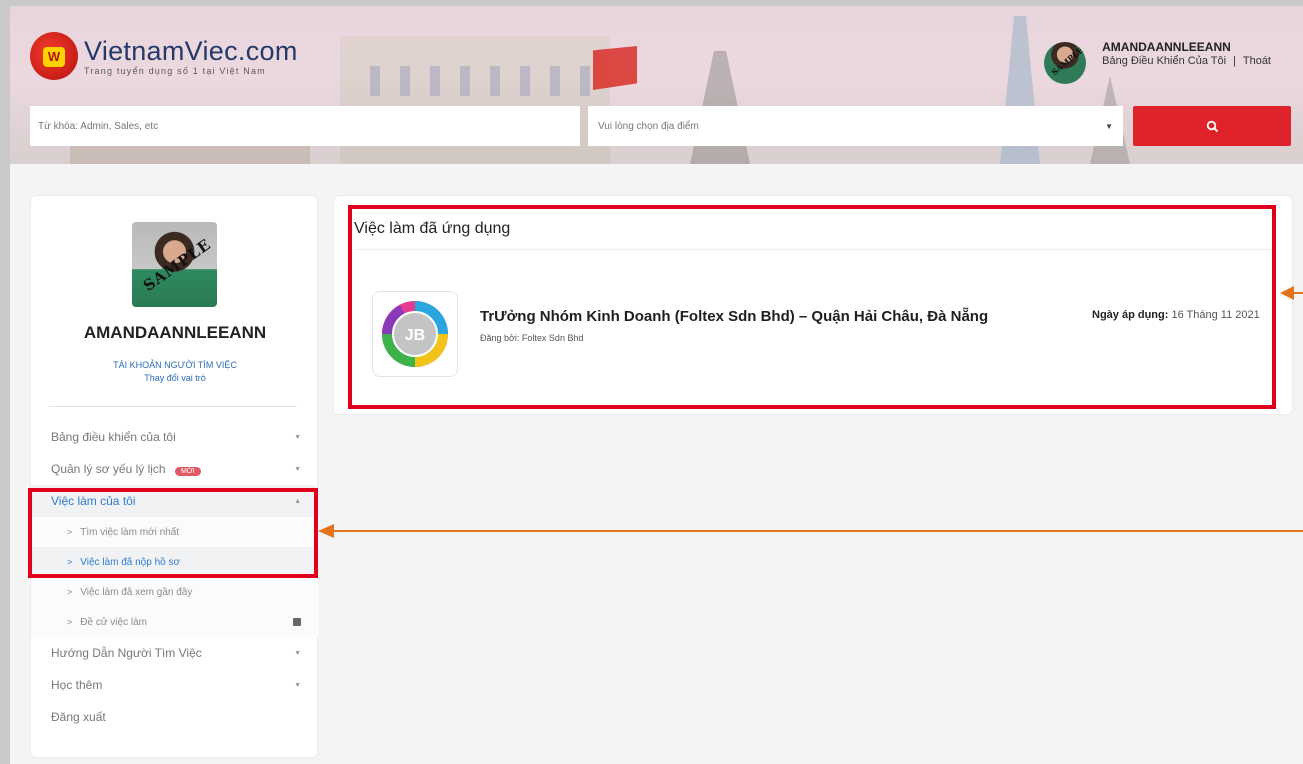 This screenshot has height=764, width=1303. What do you see at coordinates (305, 126) in the screenshot?
I see `keyword-input` at bounding box center [305, 126].